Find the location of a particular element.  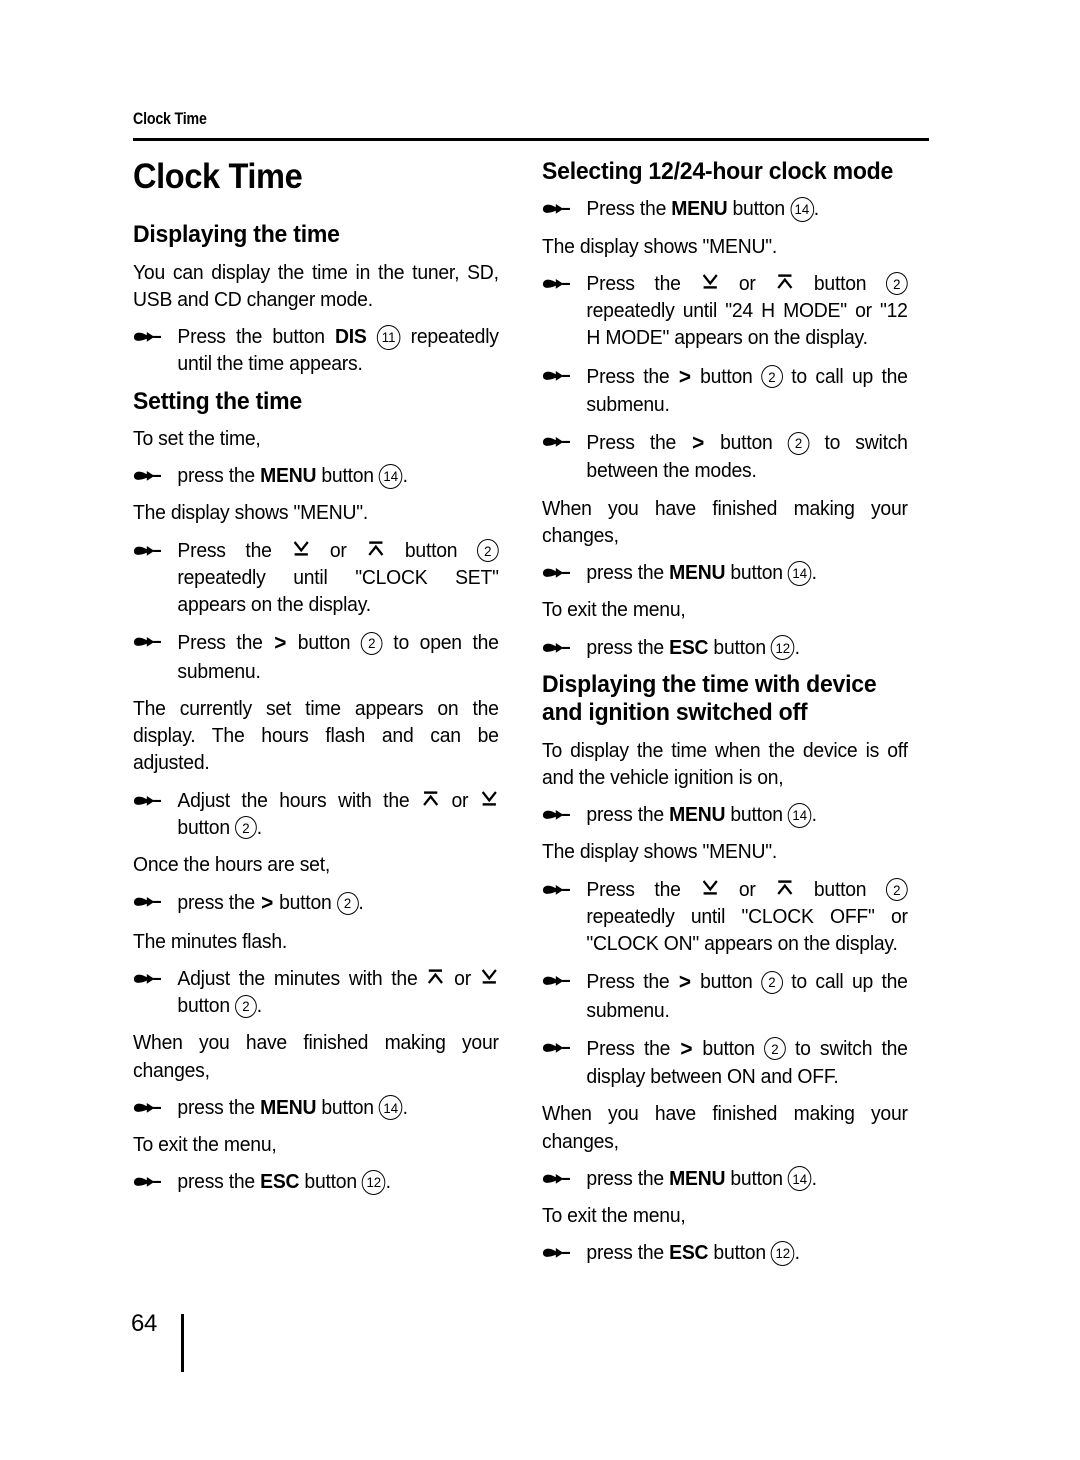

page-number: 64 is located at coordinates (144, 1323).